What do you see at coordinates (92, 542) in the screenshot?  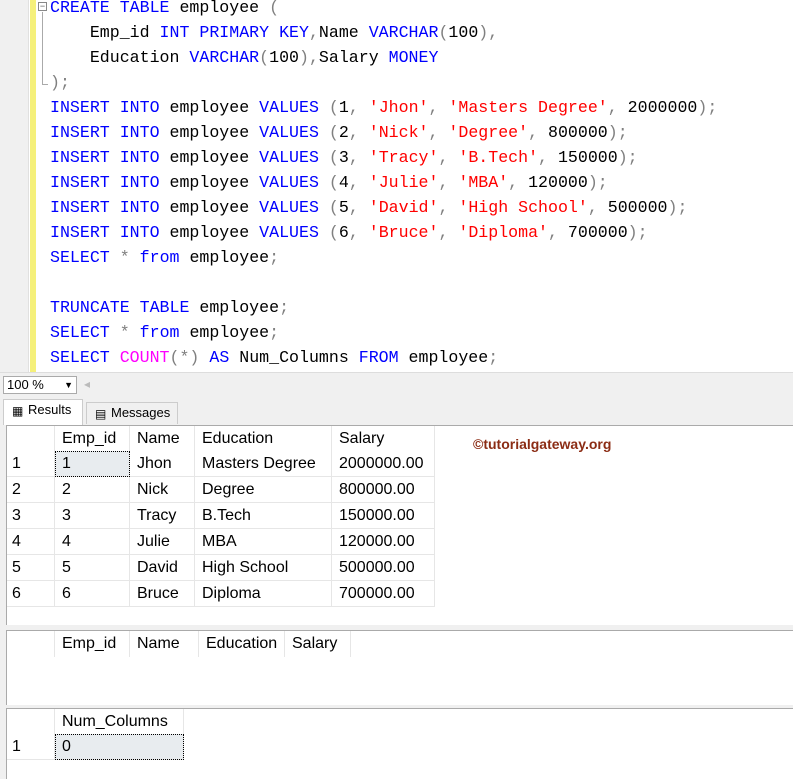 I see `grid-cell: 4` at bounding box center [92, 542].